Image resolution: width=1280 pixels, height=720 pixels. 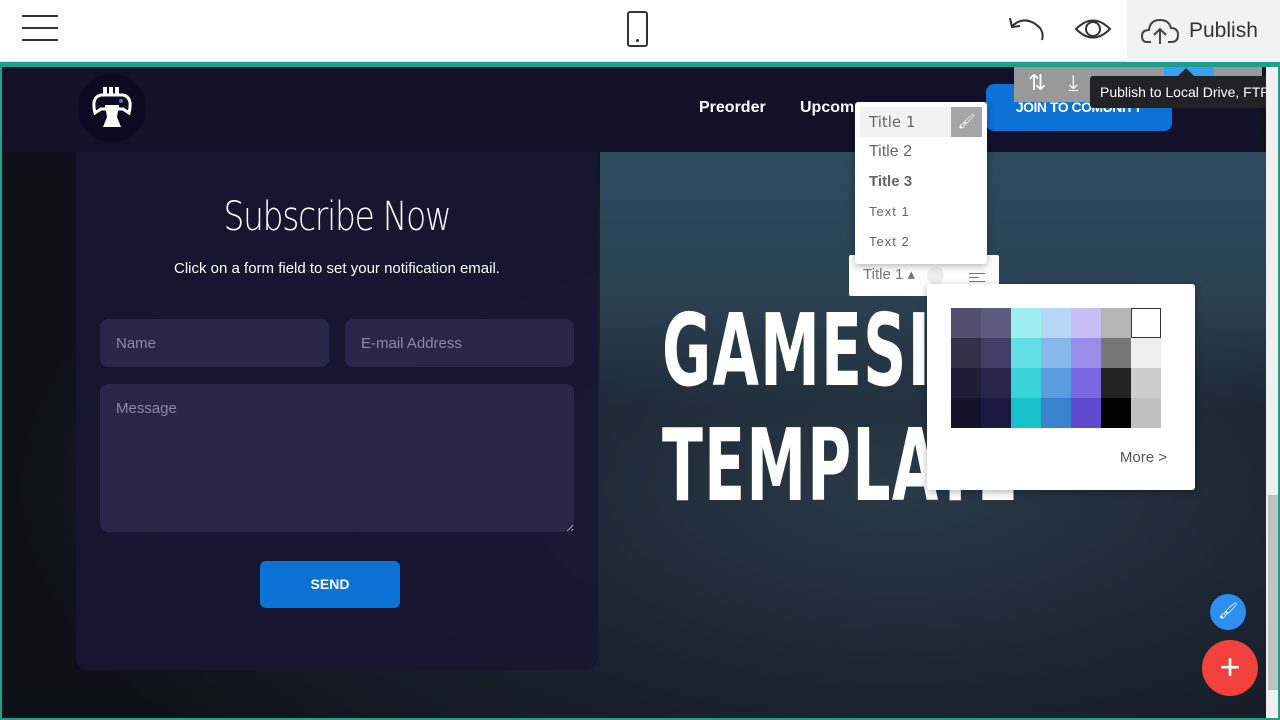 What do you see at coordinates (459, 343) in the screenshot?
I see `email-input` at bounding box center [459, 343].